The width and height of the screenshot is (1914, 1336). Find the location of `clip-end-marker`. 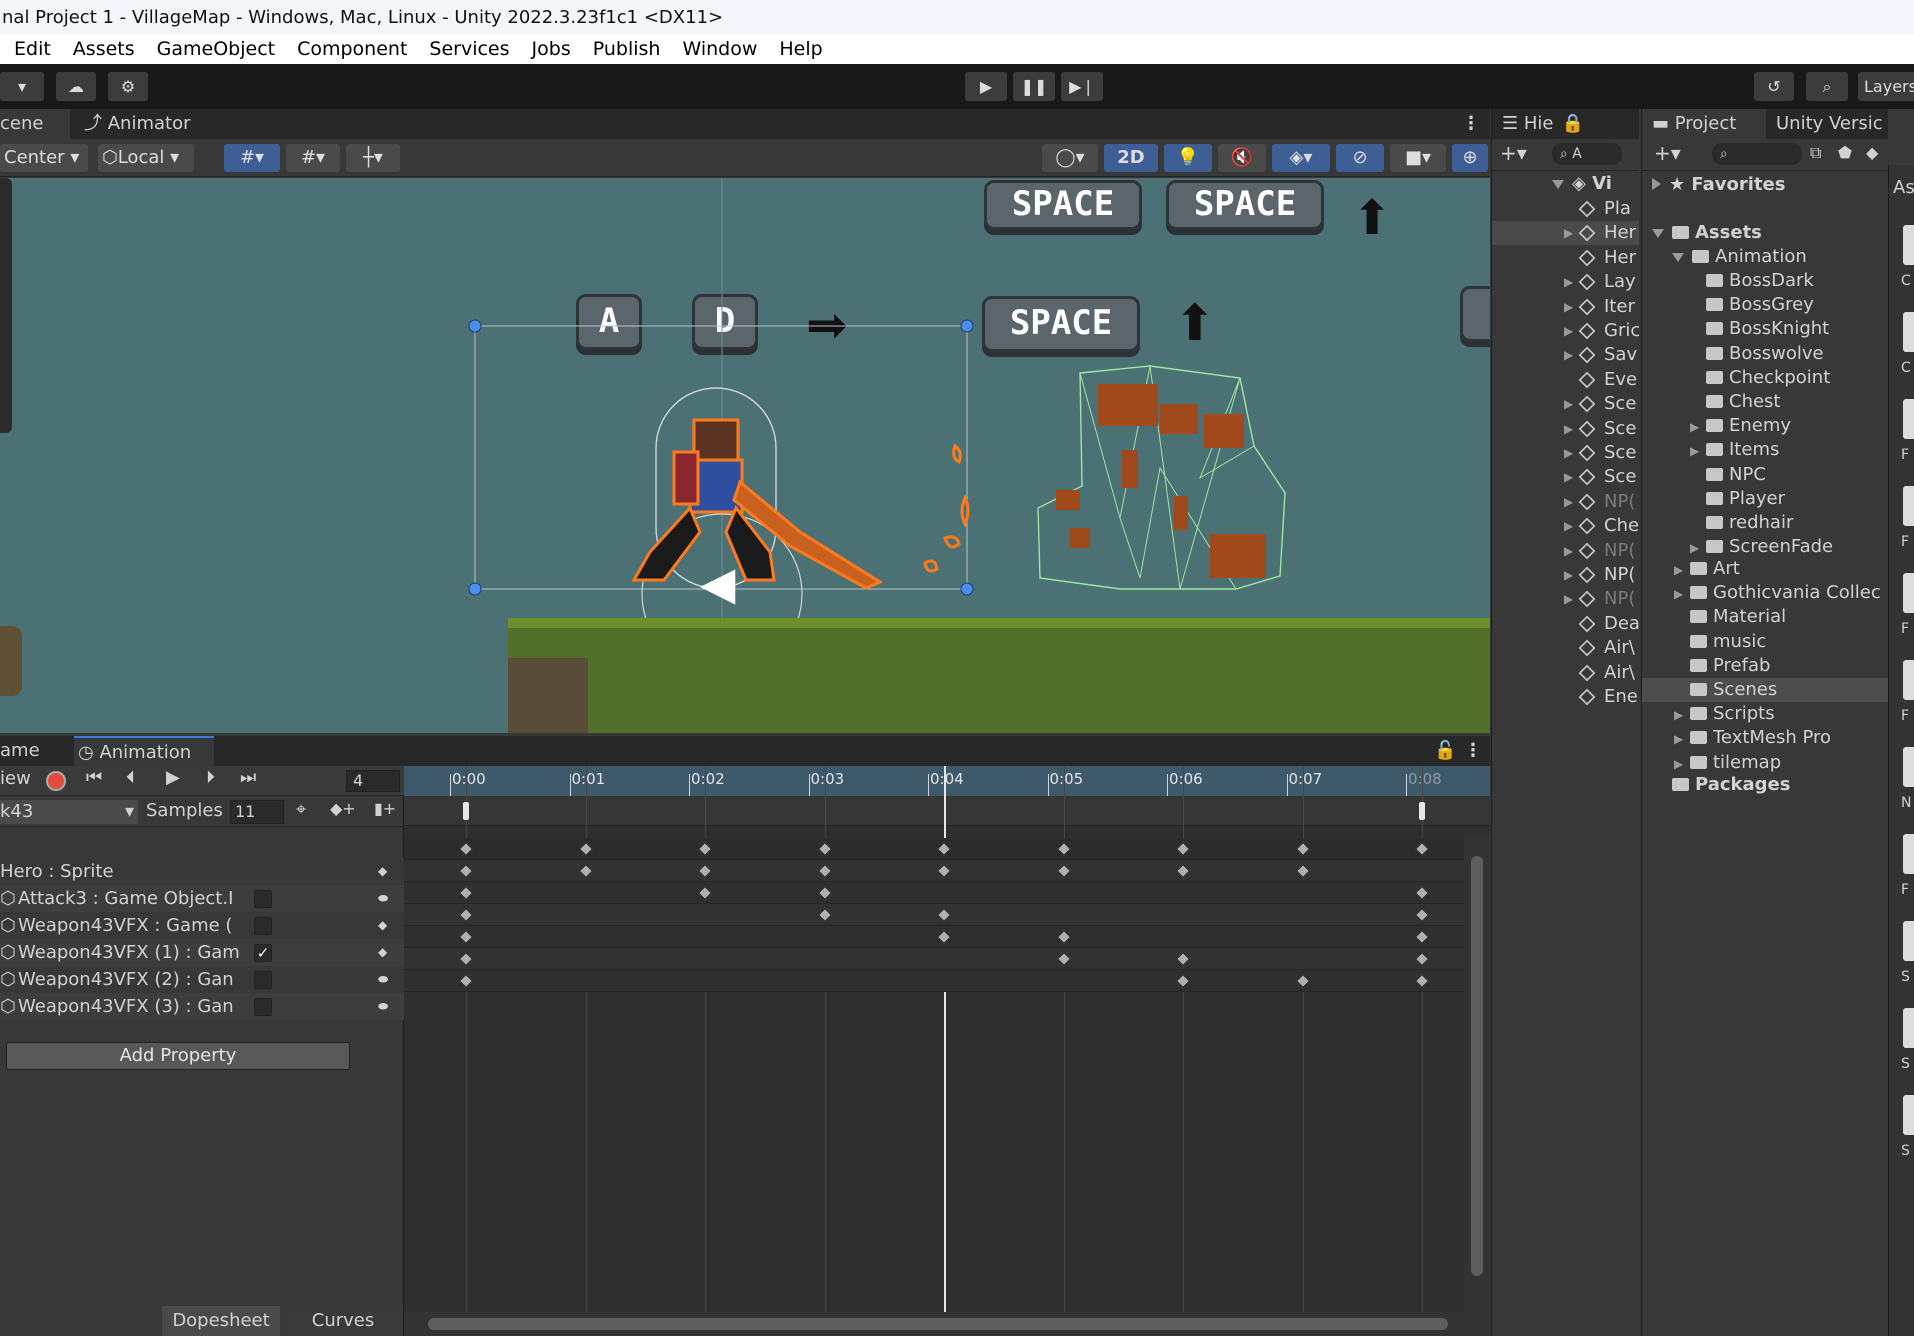

clip-end-marker is located at coordinates (1422, 811).